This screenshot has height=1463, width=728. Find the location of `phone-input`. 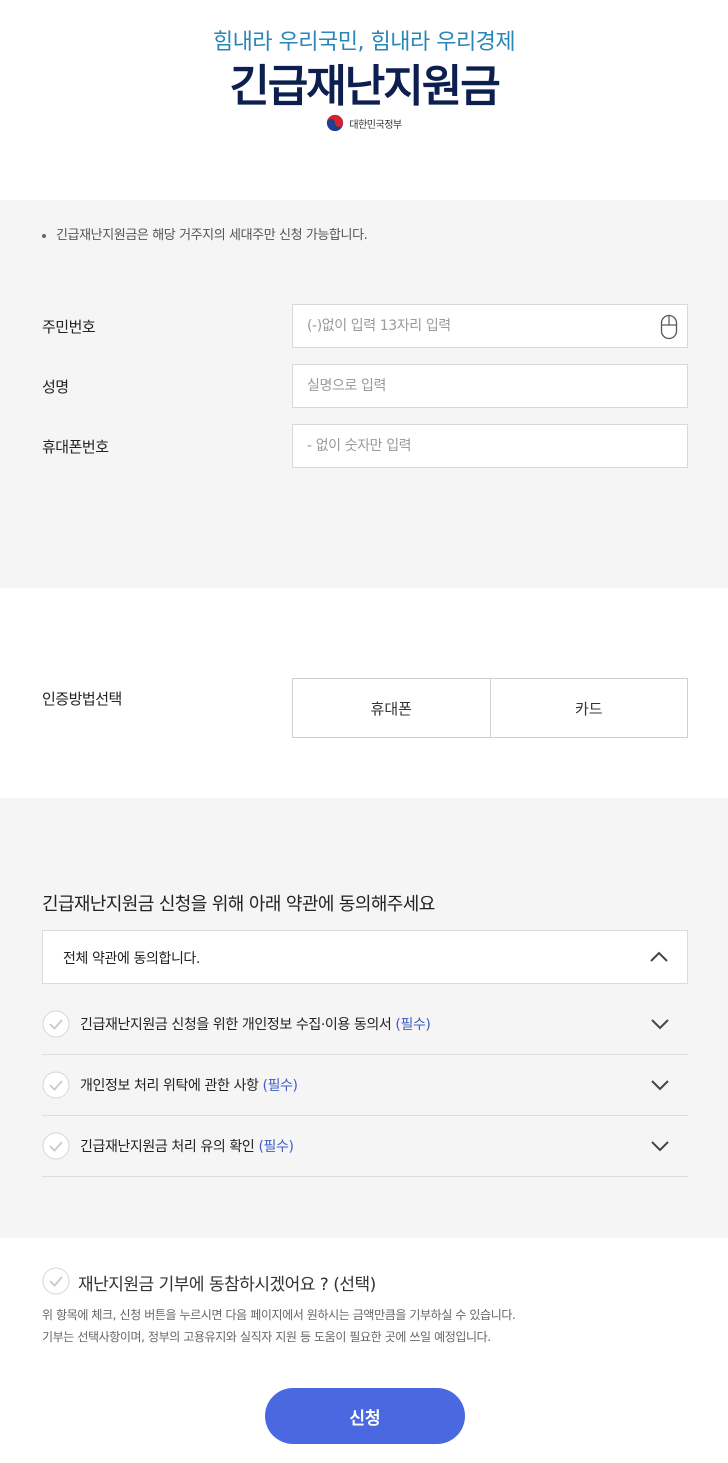

phone-input is located at coordinates (490, 446).